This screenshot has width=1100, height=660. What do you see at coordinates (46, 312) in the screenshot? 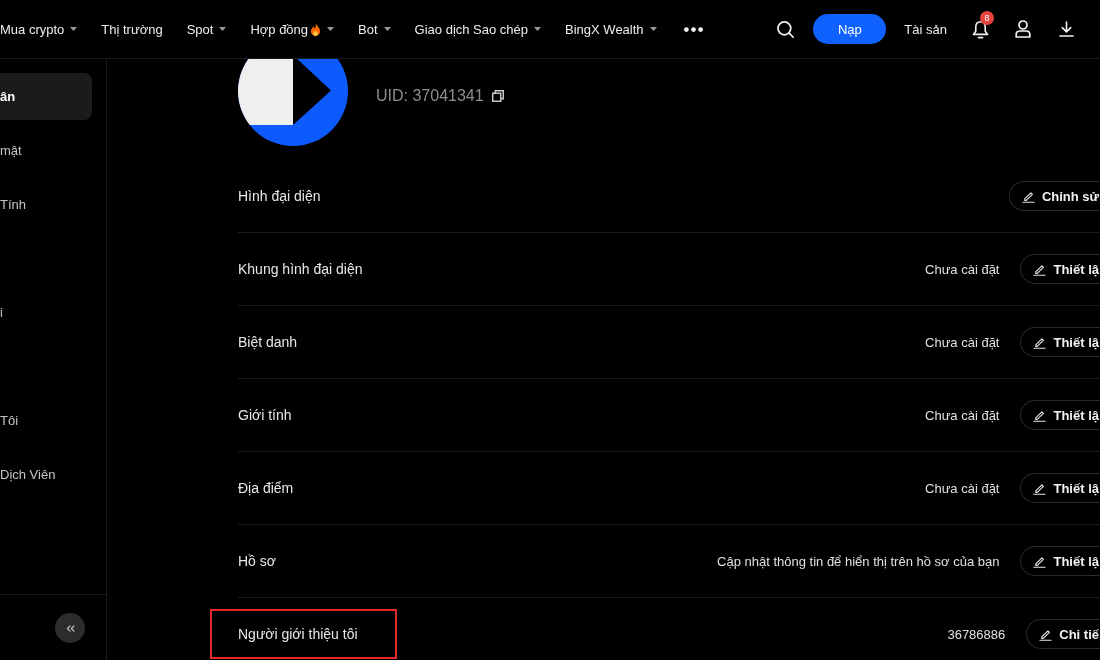
I see `sidebar-item: i` at bounding box center [46, 312].